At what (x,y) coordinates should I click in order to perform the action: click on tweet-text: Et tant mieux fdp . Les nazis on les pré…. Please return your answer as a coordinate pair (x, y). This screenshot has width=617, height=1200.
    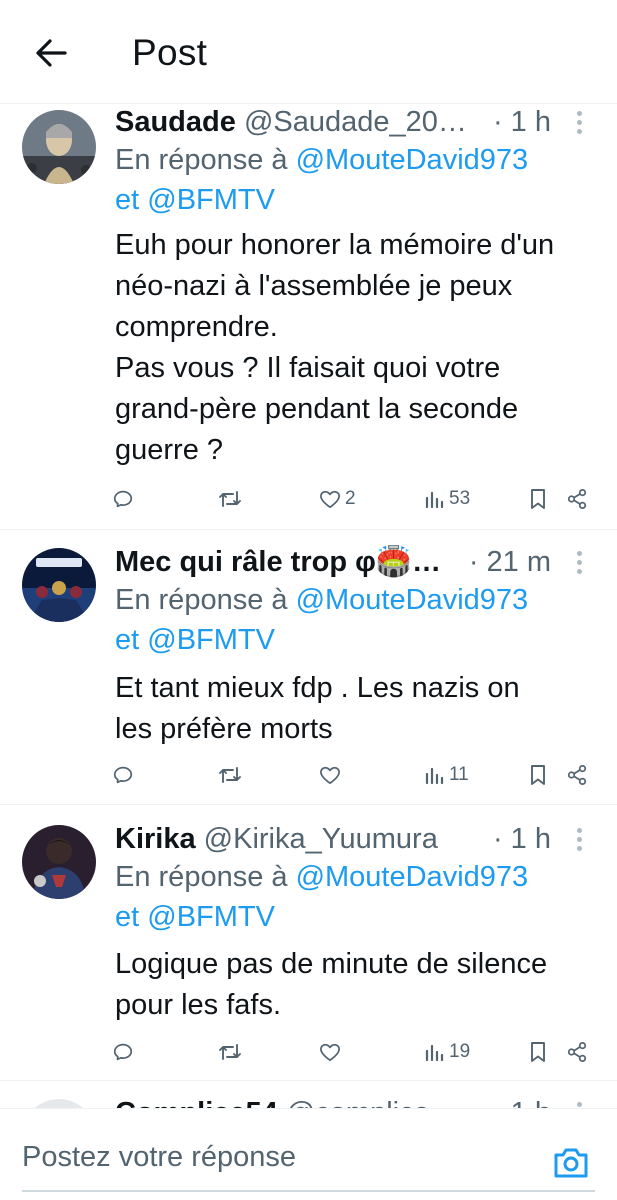
    Looking at the image, I should click on (317, 708).